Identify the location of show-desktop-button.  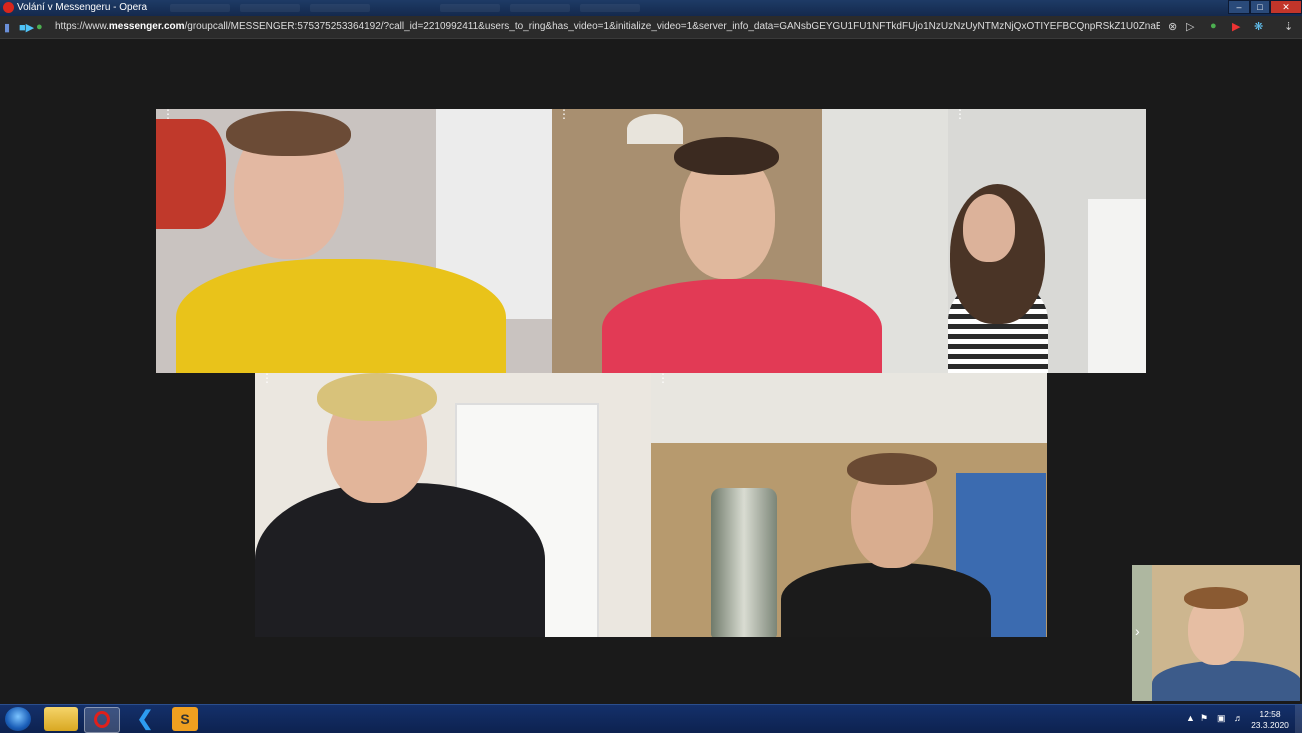
(1298, 719).